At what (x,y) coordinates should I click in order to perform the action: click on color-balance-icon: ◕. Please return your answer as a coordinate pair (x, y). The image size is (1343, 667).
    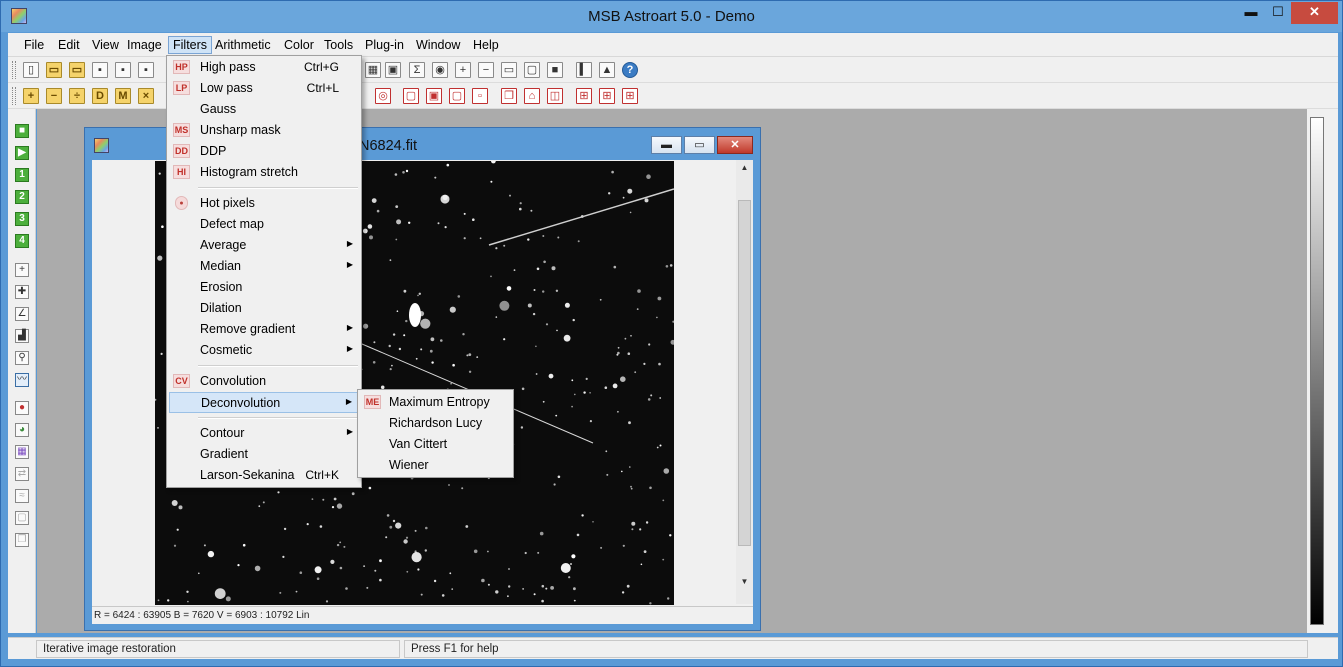
    Looking at the image, I should click on (22, 430).